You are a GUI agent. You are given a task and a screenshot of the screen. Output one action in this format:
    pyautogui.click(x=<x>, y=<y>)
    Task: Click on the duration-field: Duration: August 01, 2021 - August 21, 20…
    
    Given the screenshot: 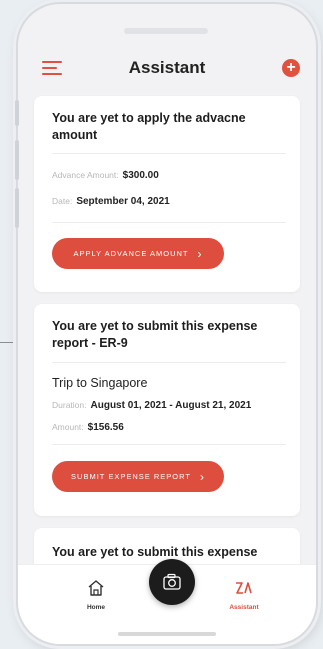 What is the action you would take?
    pyautogui.click(x=151, y=405)
    